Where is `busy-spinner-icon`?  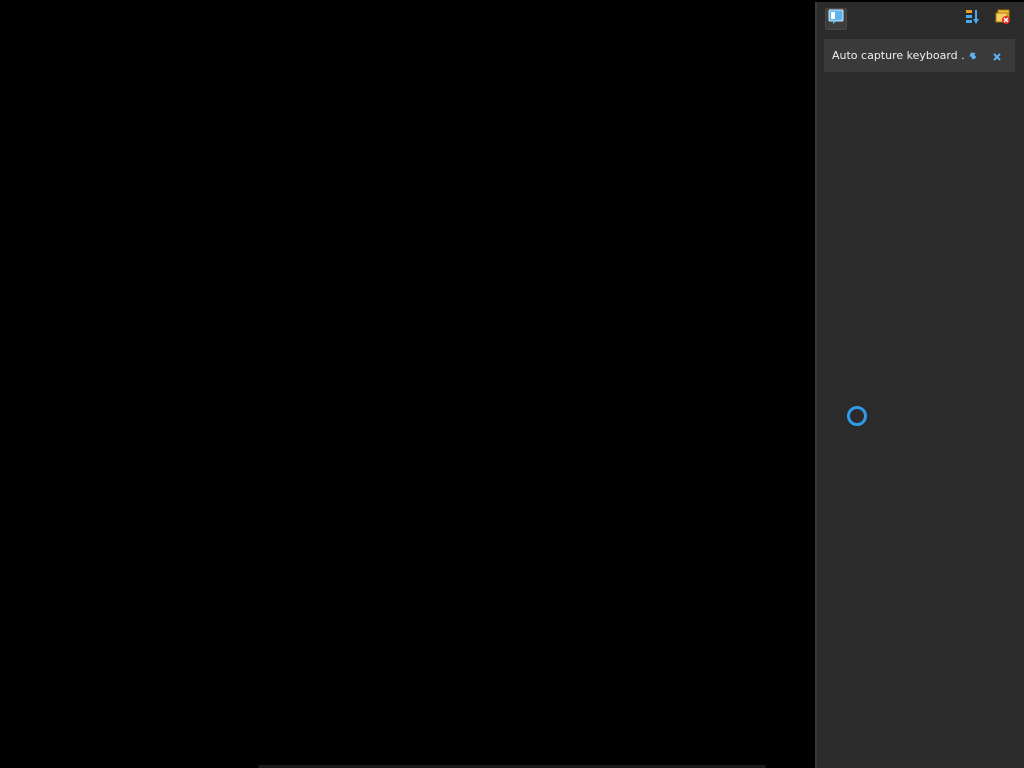 busy-spinner-icon is located at coordinates (857, 416).